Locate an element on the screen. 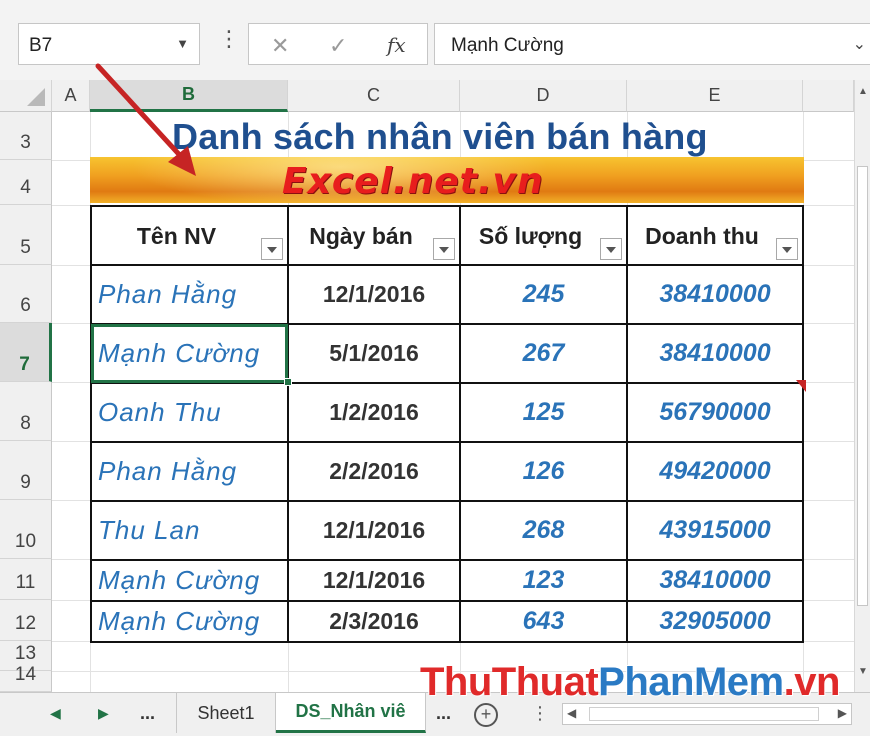  table-cell: 267 is located at coordinates (543, 353).